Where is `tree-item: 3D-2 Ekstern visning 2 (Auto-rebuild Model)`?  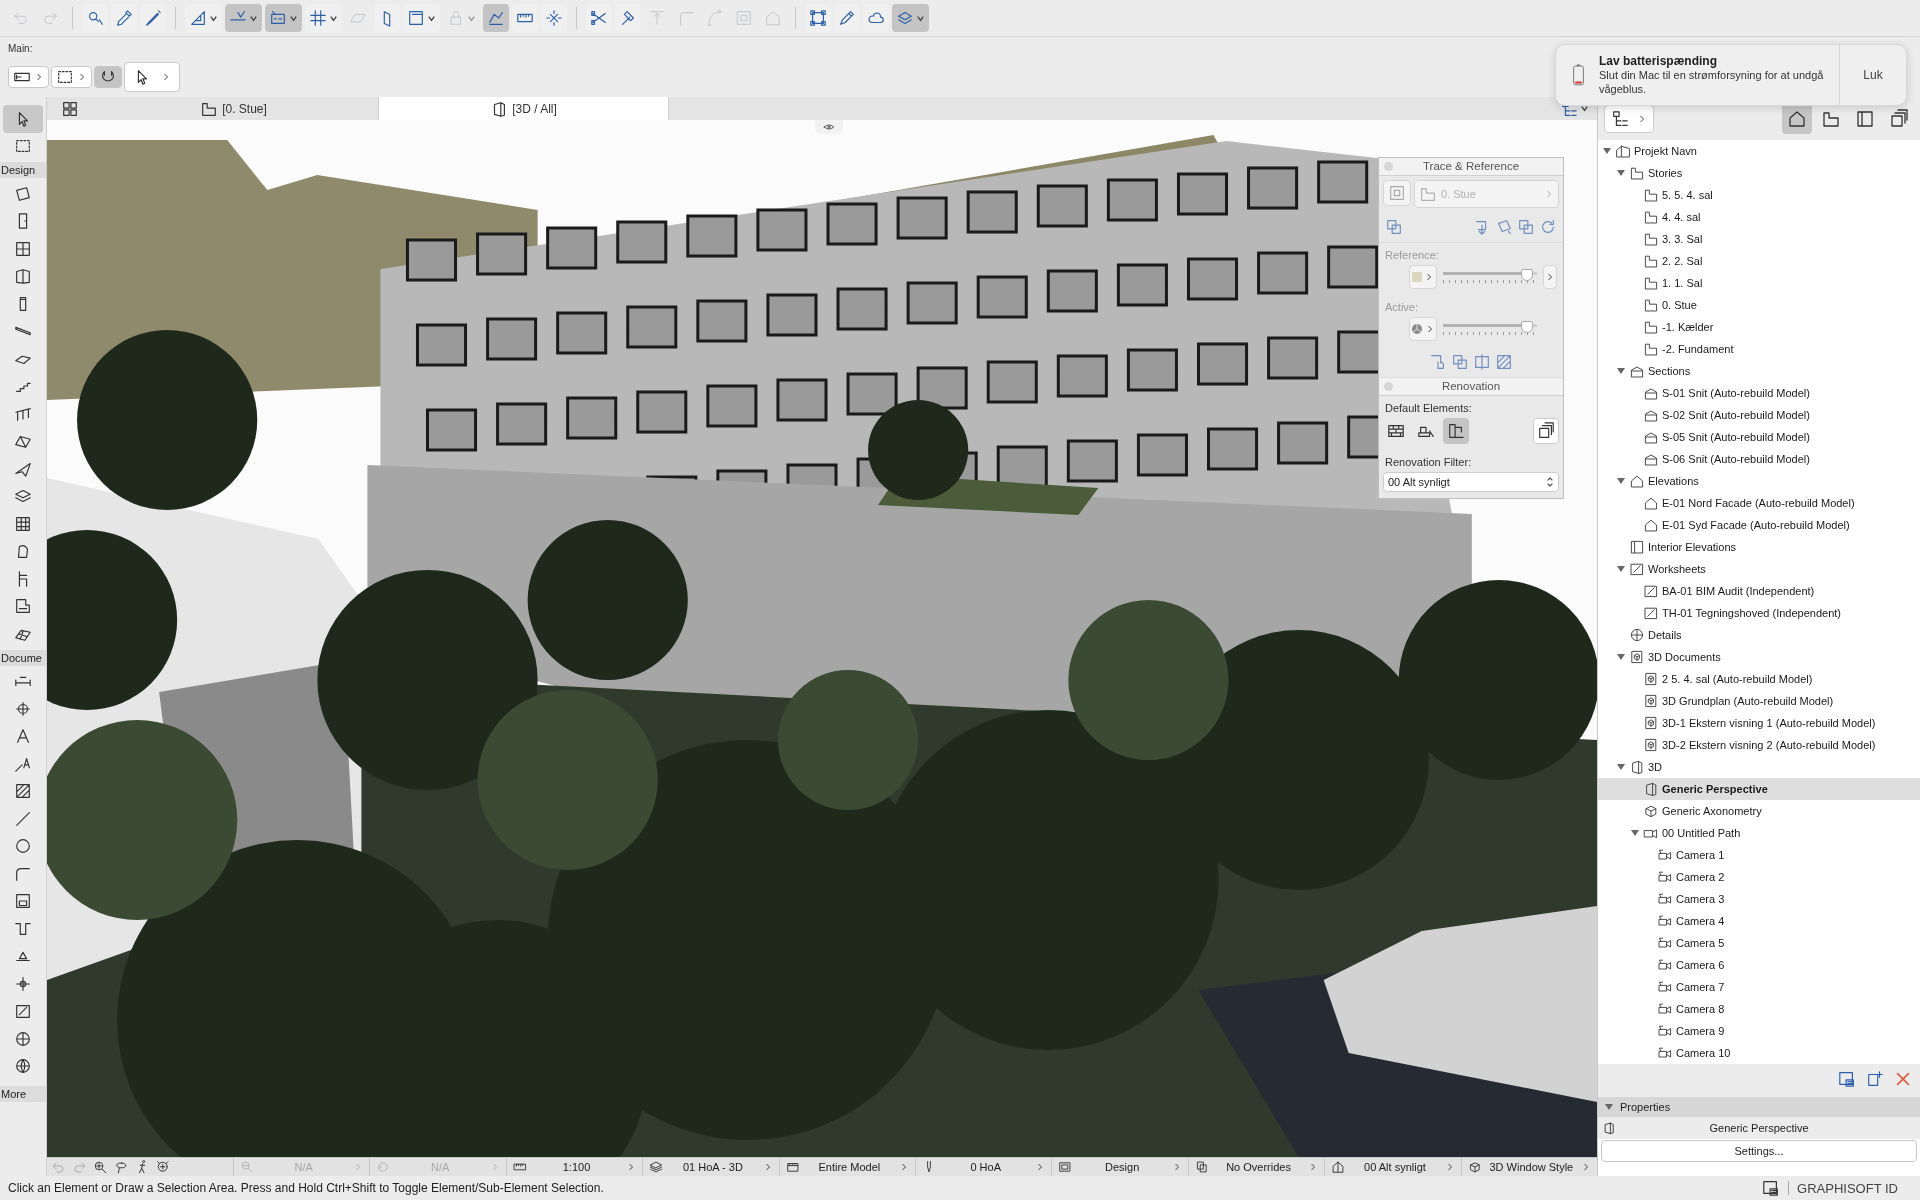 tree-item: 3D-2 Ekstern visning 2 (Auto-rebuild Model) is located at coordinates (1759, 745).